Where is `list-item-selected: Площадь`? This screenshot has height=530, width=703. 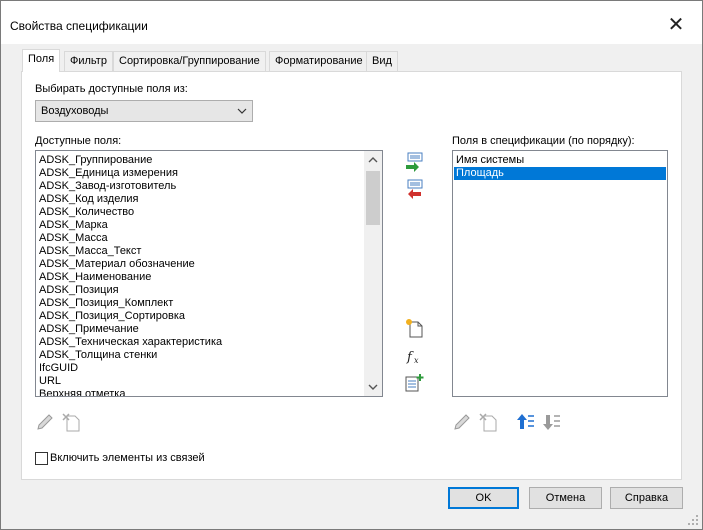 list-item-selected: Площадь is located at coordinates (560, 173).